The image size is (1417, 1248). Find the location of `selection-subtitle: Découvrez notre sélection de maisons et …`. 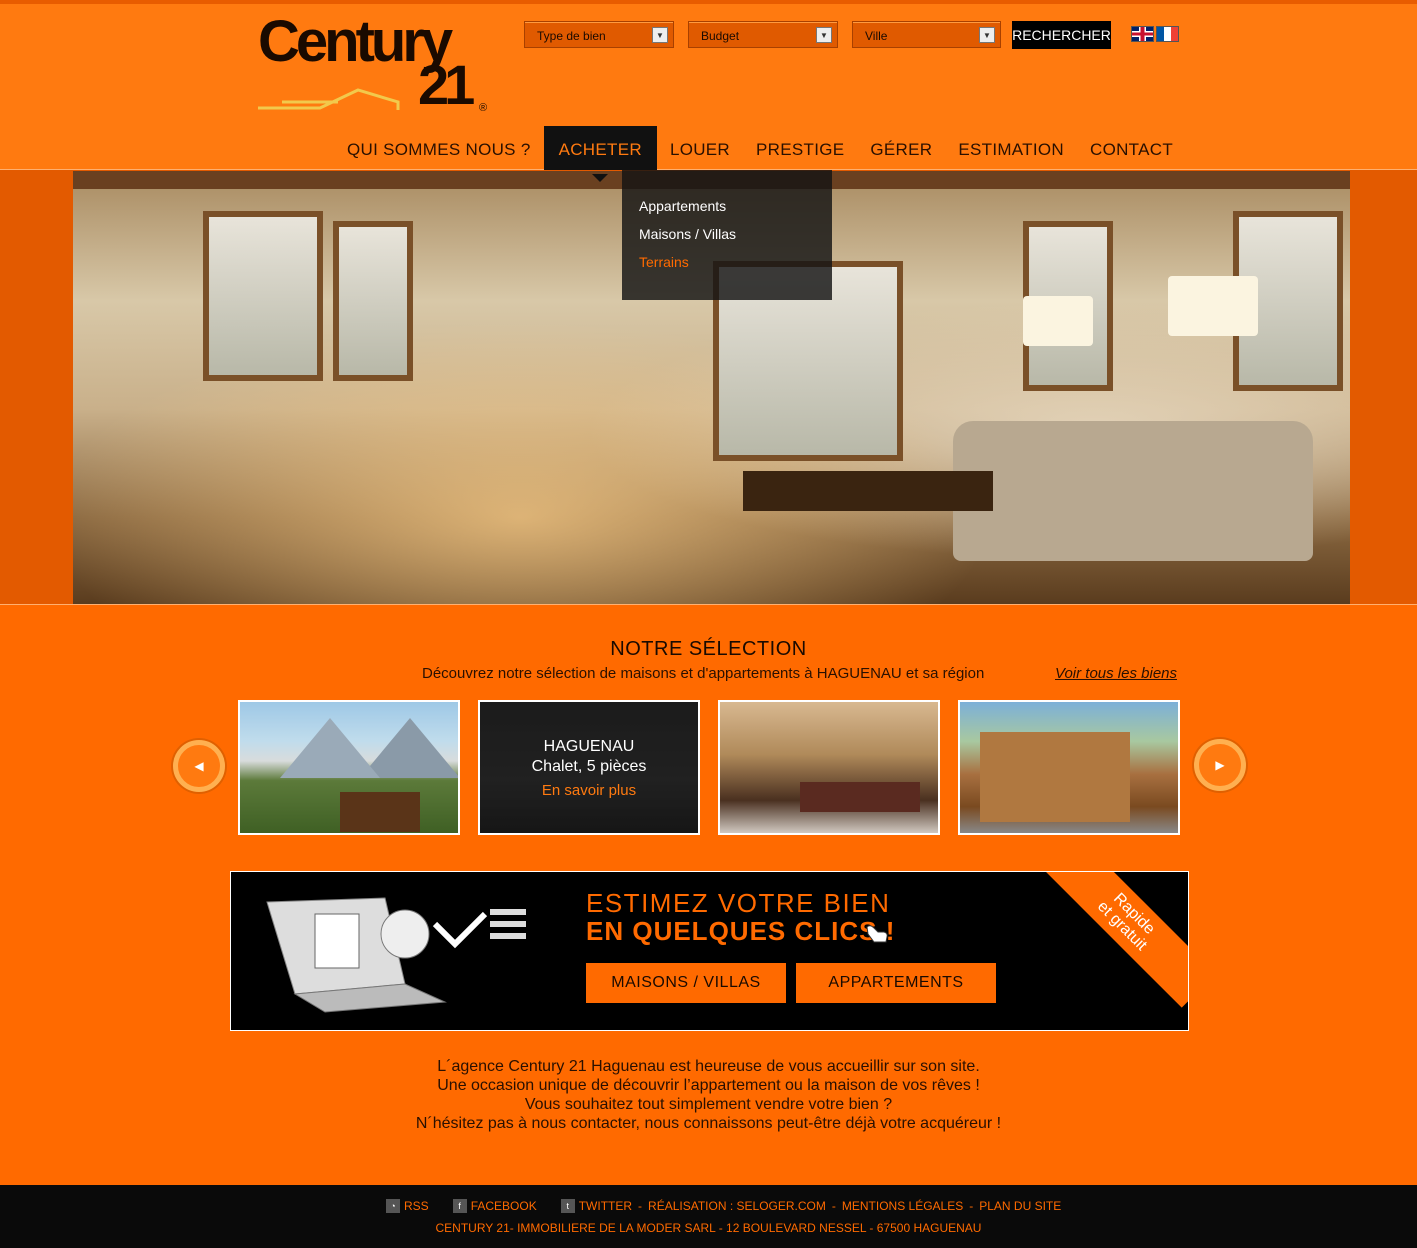

selection-subtitle: Découvrez notre sélection de maisons et … is located at coordinates (703, 673).